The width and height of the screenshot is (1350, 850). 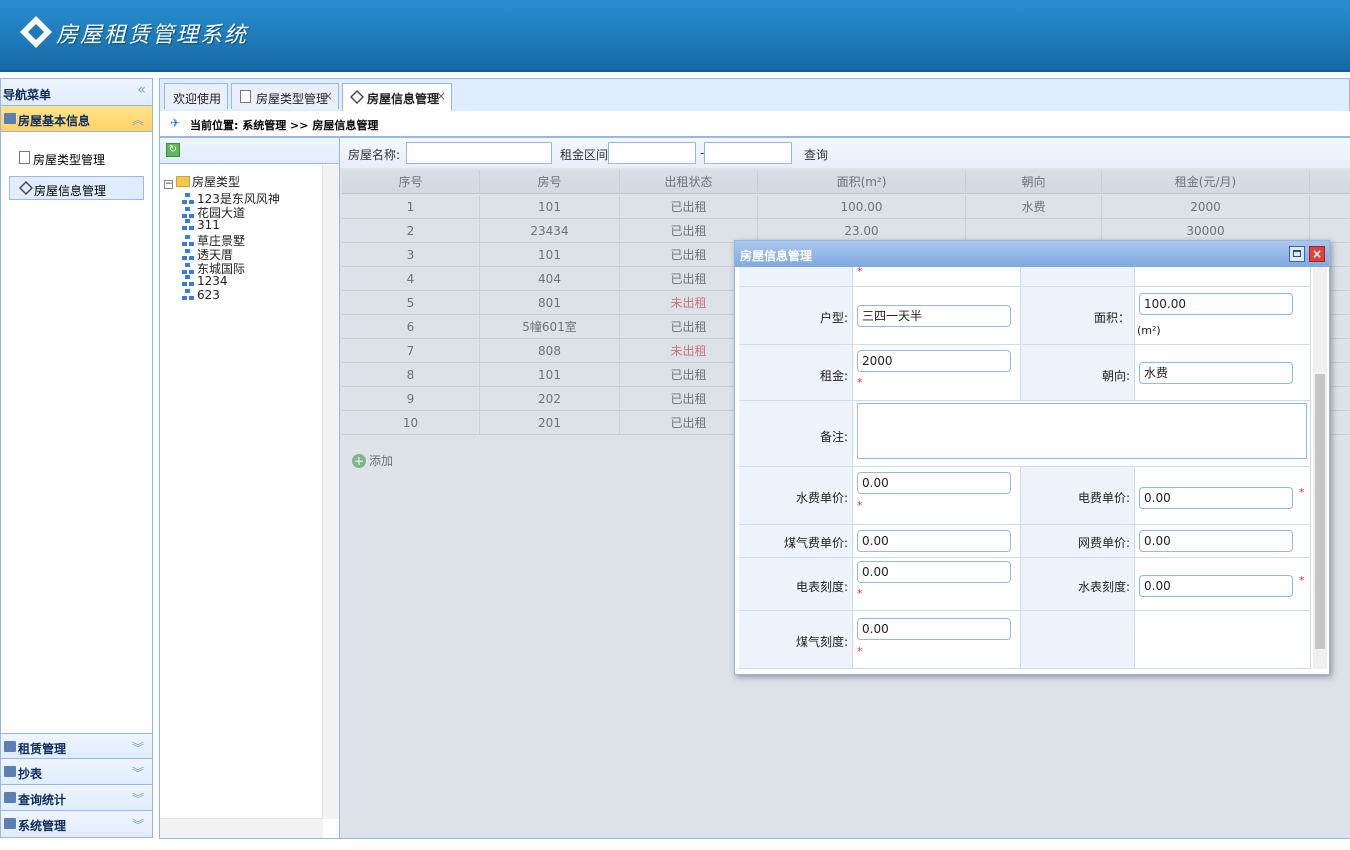 What do you see at coordinates (833, 437) in the screenshot?
I see `remark-label: 备注:` at bounding box center [833, 437].